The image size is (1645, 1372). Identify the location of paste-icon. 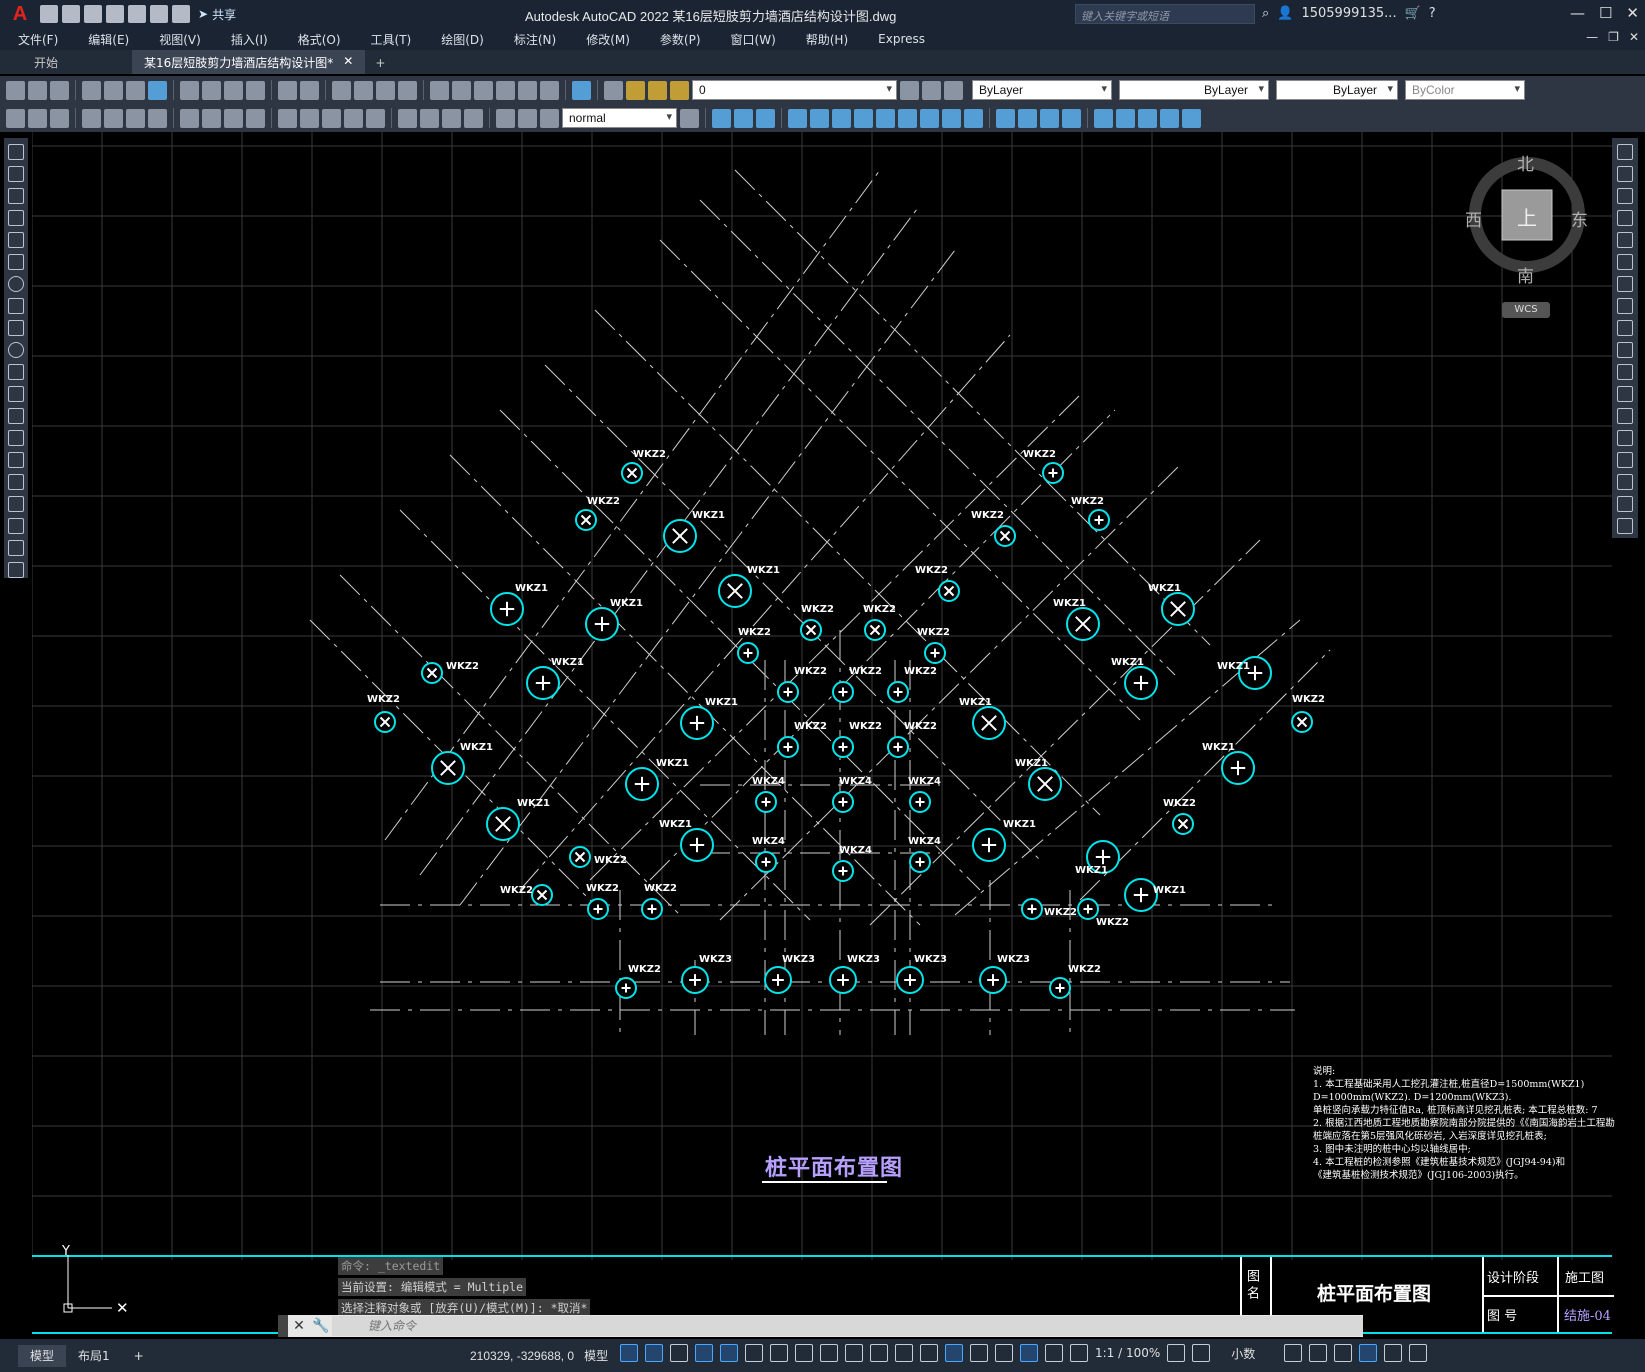
(233, 90).